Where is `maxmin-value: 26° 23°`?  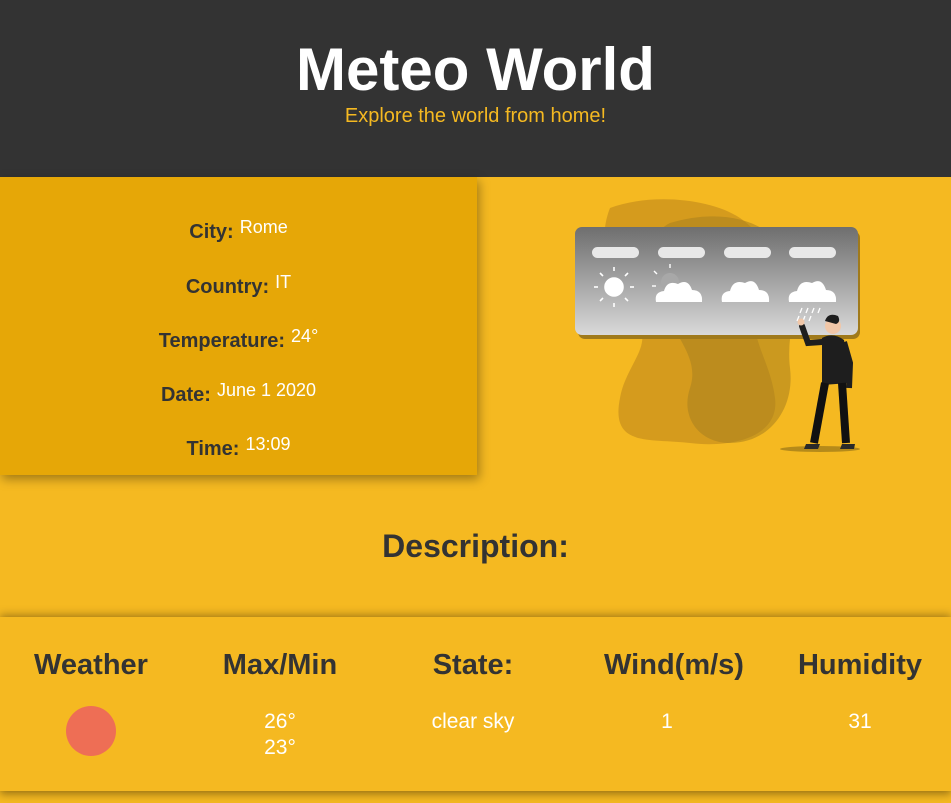 maxmin-value: 26° 23° is located at coordinates (280, 735).